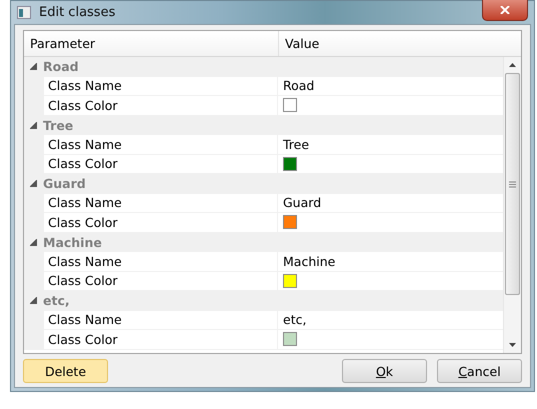 The width and height of the screenshot is (537, 409). I want to click on delete-button: Delete, so click(65, 371).